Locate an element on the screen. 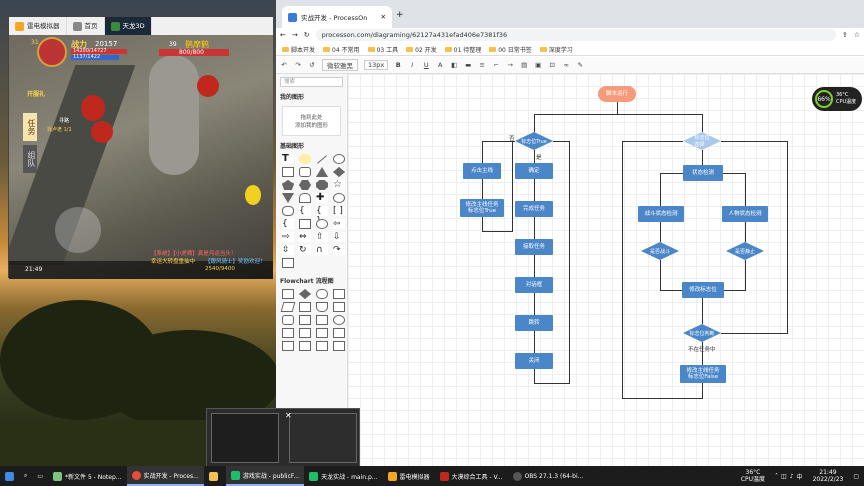 Image resolution: width=864 pixels, height=486 pixels. click-main-node: 点击主线 is located at coordinates (482, 171).